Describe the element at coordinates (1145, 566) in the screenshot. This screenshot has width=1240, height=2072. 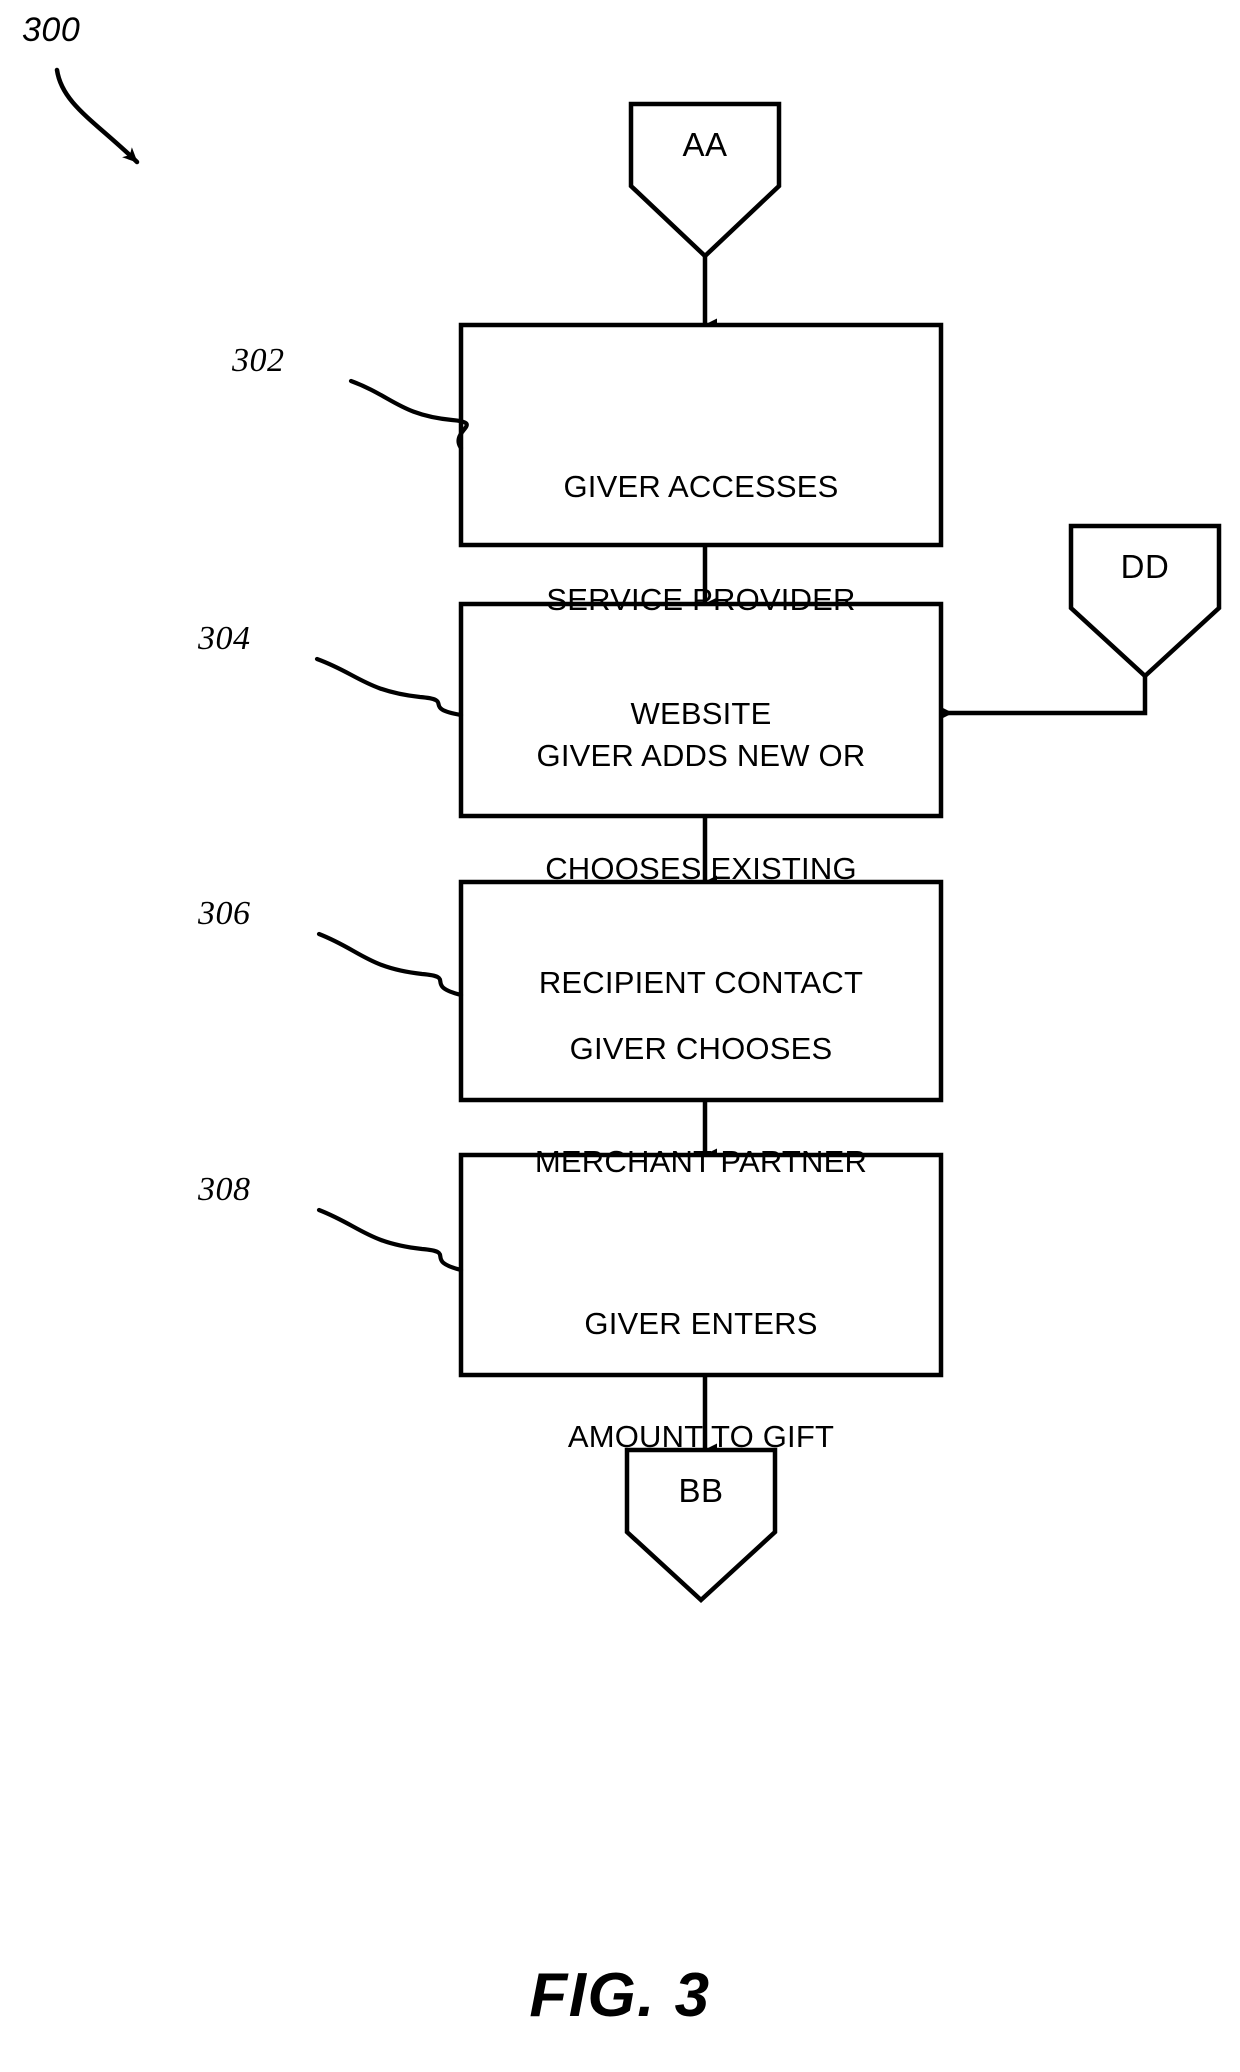
I see `connector-label-dd: DD` at that location.